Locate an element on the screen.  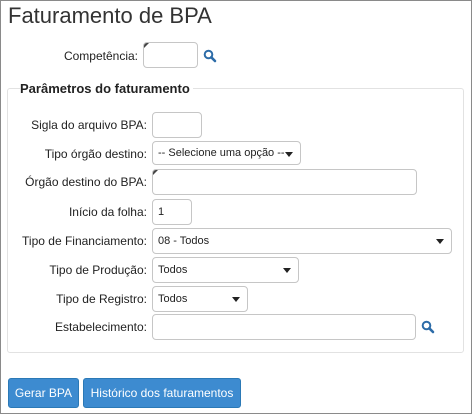
tipo-financiamento-select: 08 - Todos is located at coordinates (302, 241).